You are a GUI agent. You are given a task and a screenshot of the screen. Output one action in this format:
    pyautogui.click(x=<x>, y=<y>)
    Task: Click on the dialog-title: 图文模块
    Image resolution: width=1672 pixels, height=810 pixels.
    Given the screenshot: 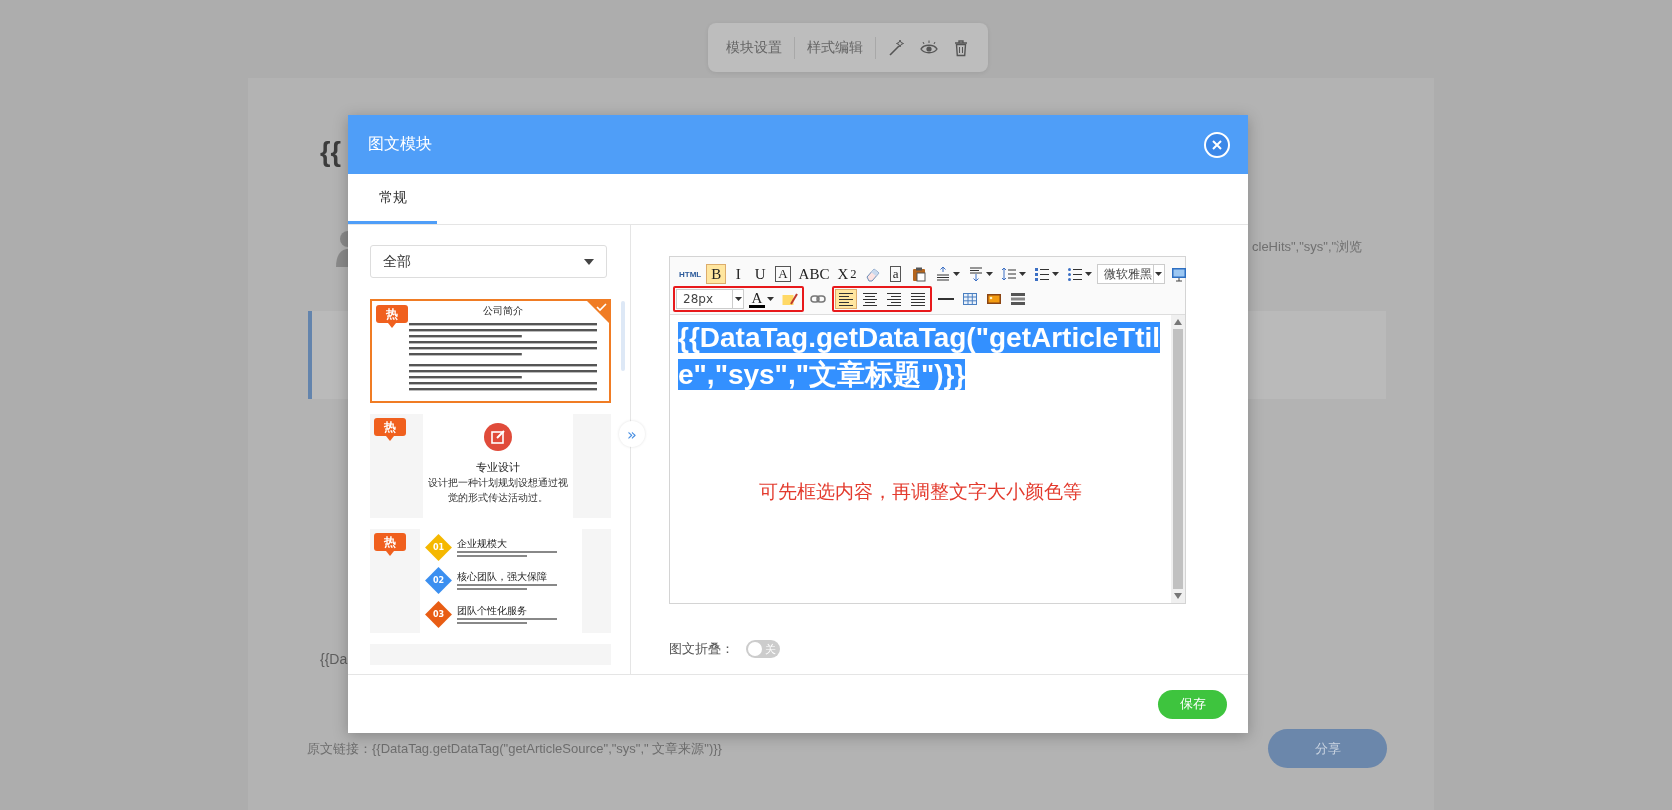 What is the action you would take?
    pyautogui.click(x=400, y=144)
    